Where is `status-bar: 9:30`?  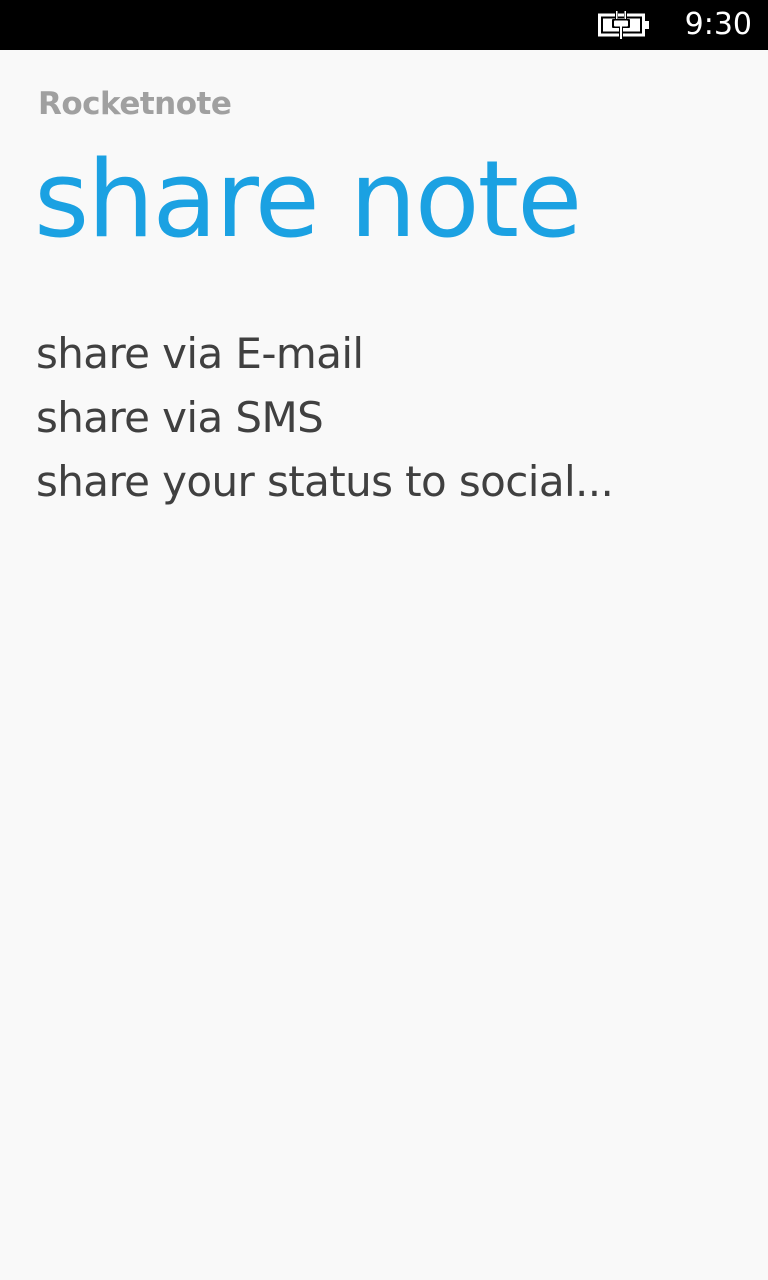
status-bar: 9:30 is located at coordinates (384, 25).